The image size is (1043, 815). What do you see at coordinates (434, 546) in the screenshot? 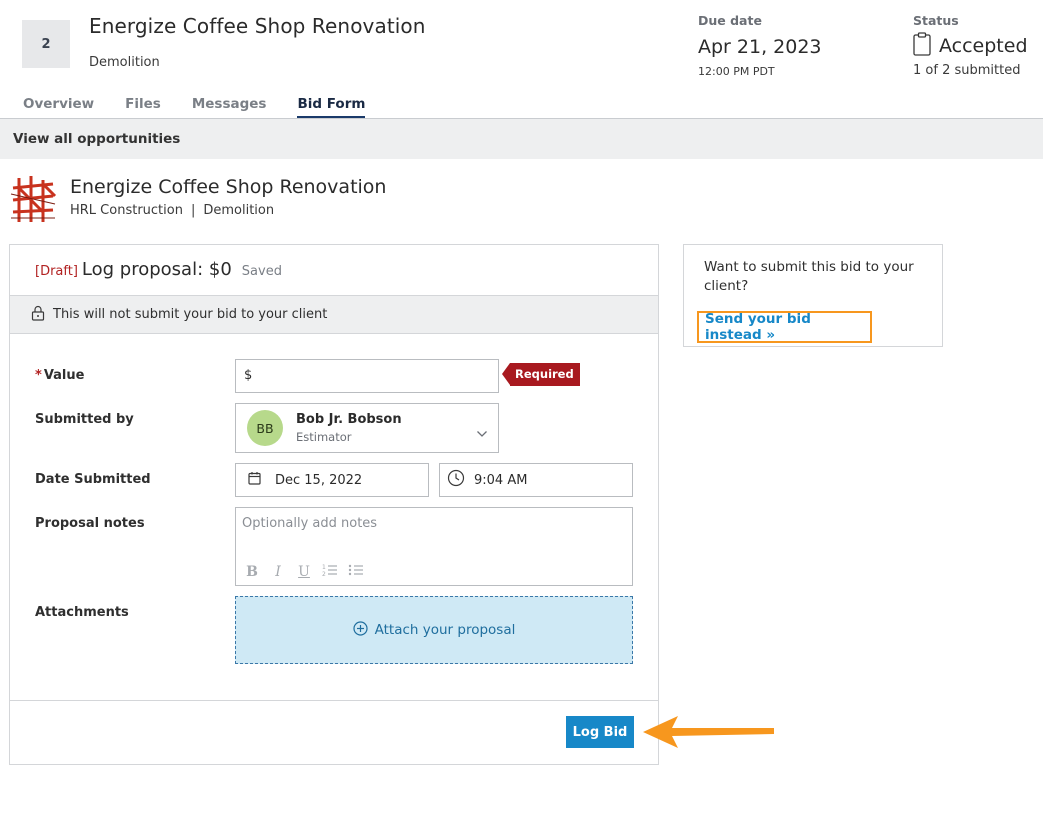
I see `proposal-notes-editor: Optionally add notes B I U 1 2` at bounding box center [434, 546].